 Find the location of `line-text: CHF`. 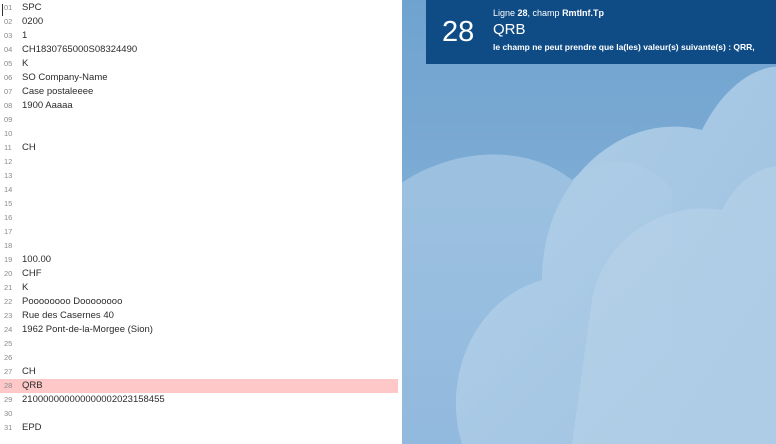

line-text: CHF is located at coordinates (32, 273).